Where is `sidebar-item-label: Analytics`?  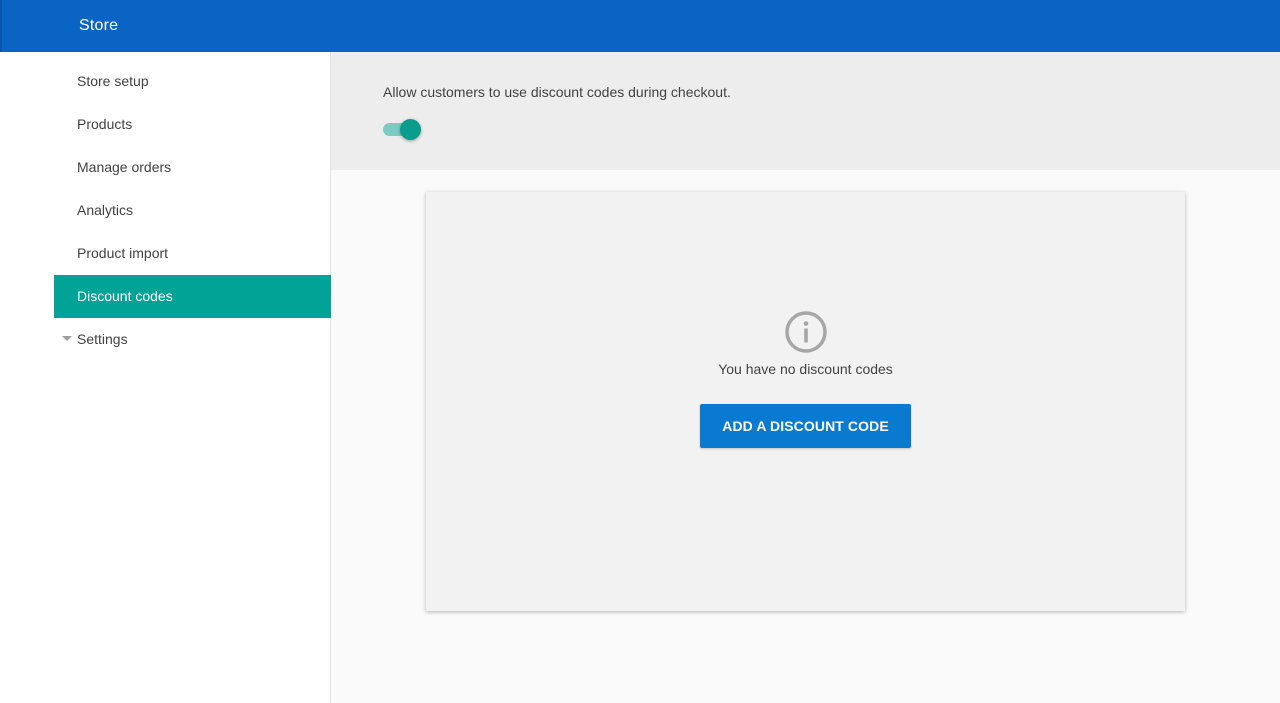 sidebar-item-label: Analytics is located at coordinates (105, 210).